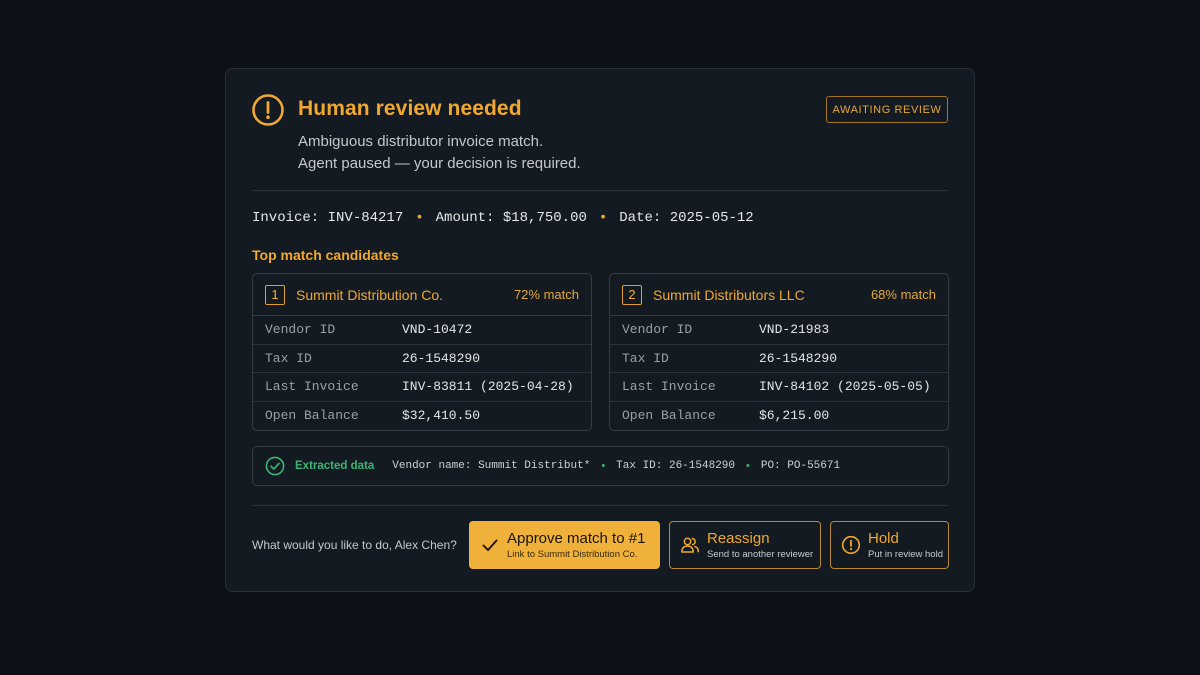 The image size is (1200, 675). Describe the element at coordinates (572, 554) in the screenshot. I see `approve-sublabel: Link to Summit Distribution Co.` at that location.